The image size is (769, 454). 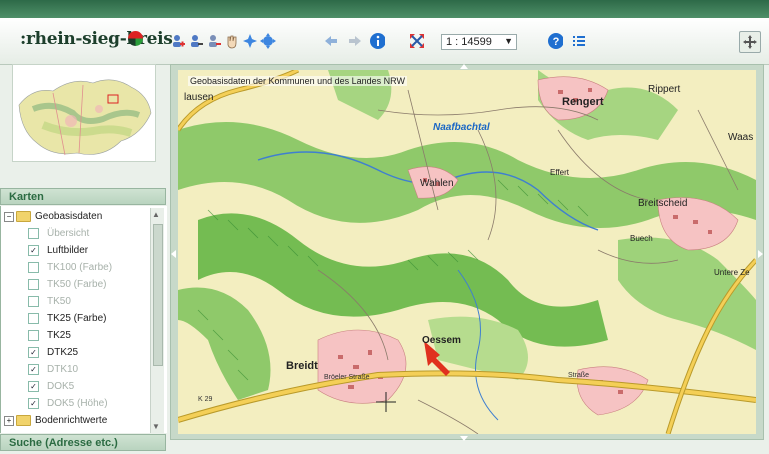 What do you see at coordinates (663, 203) in the screenshot?
I see `map-label-breitscheid: Breitscheid` at bounding box center [663, 203].